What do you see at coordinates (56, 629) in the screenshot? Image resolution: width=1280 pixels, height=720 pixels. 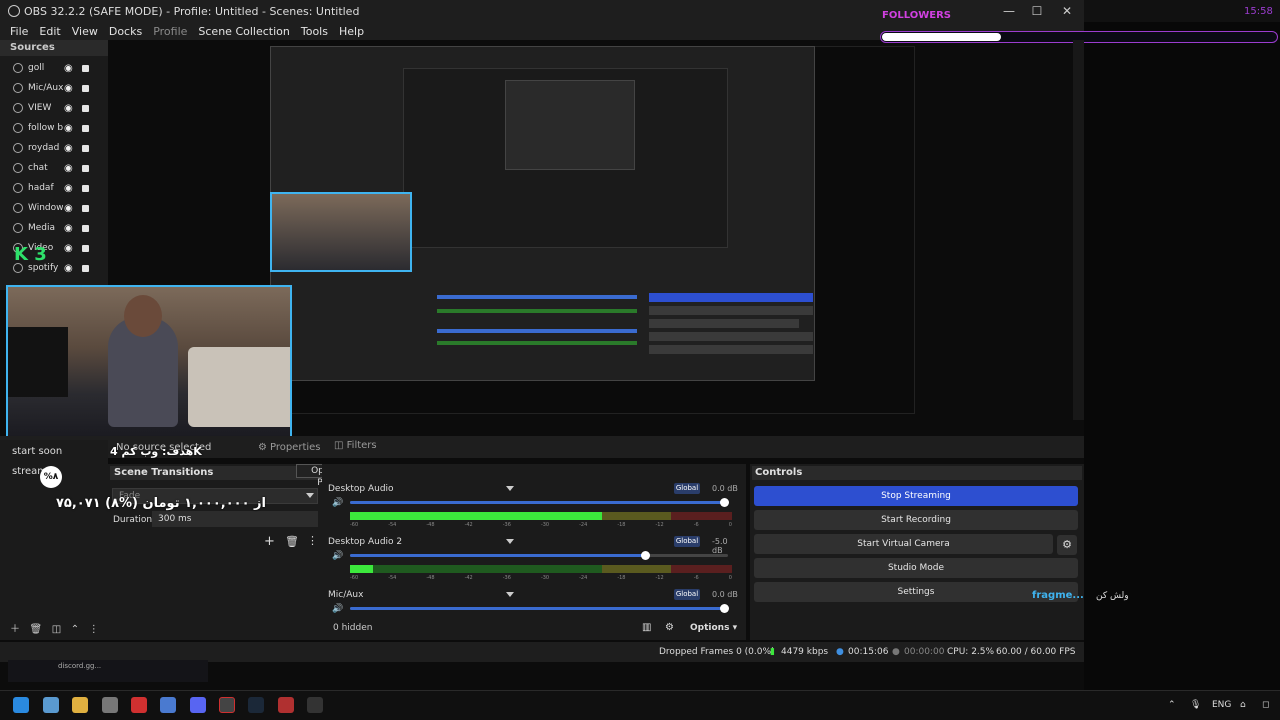 I see `scene-filter-icon: ◫` at bounding box center [56, 629].